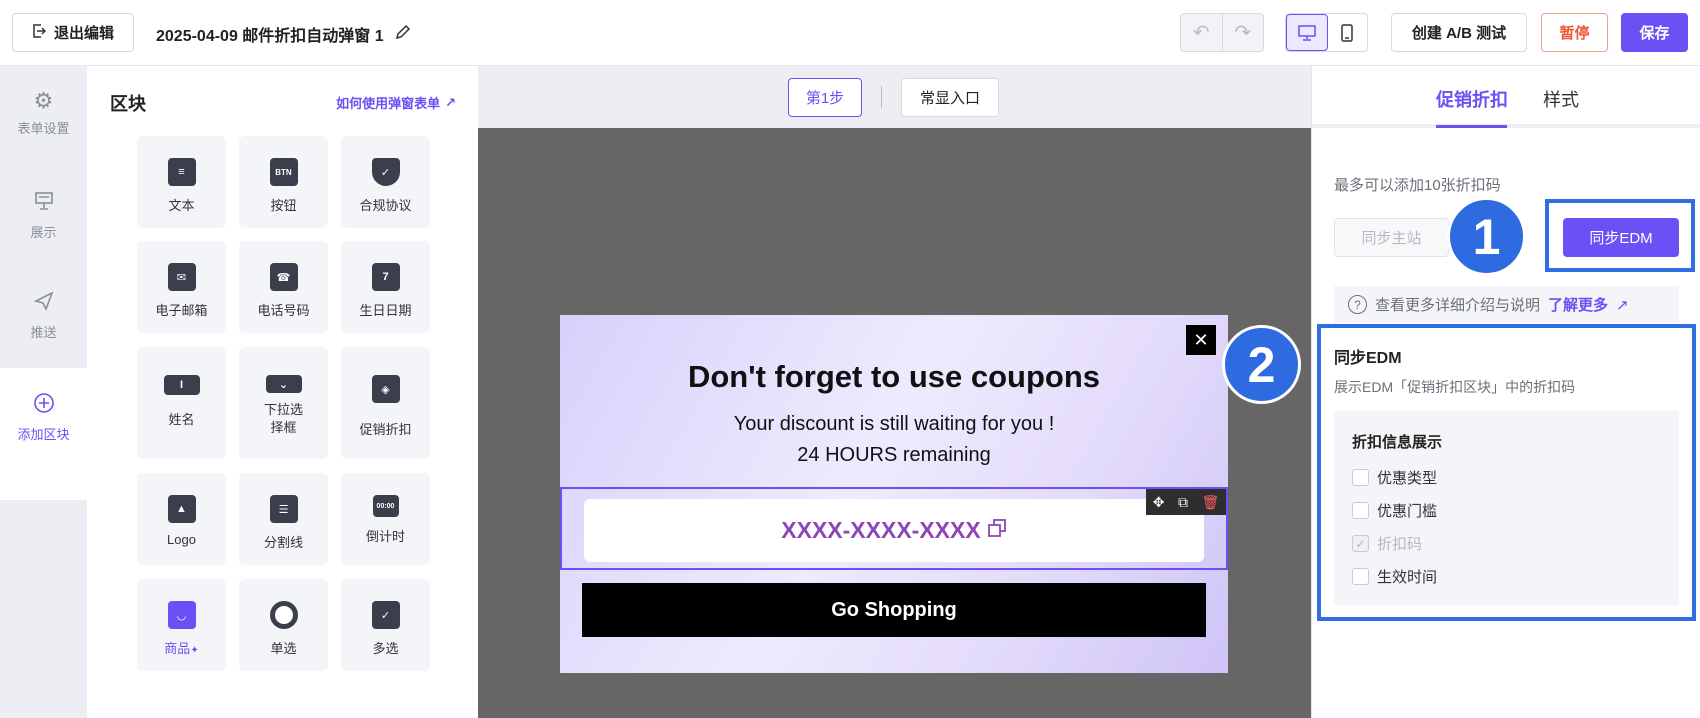 This screenshot has width=1700, height=718. I want to click on coupon-card: XXXX-XXXX-XXXX, so click(894, 530).